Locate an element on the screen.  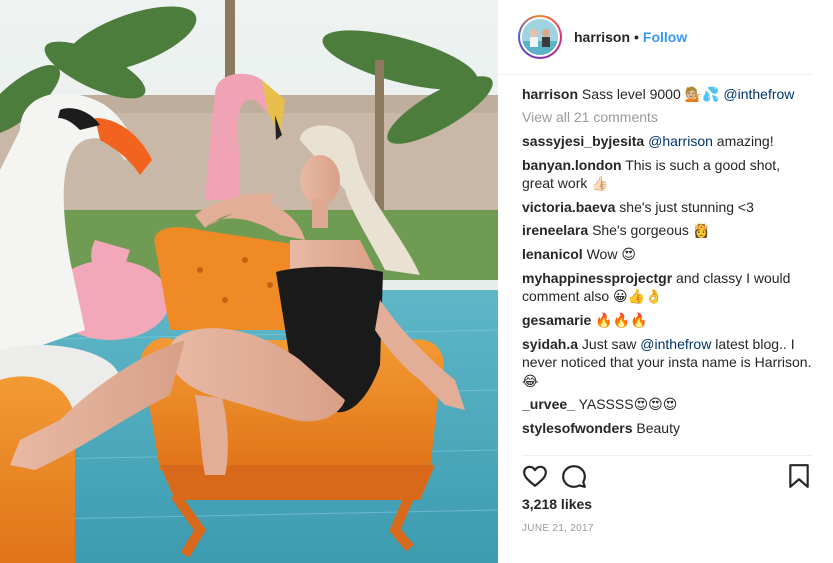
comment-text: She's gorgeous 👸 is located at coordinates (651, 230).